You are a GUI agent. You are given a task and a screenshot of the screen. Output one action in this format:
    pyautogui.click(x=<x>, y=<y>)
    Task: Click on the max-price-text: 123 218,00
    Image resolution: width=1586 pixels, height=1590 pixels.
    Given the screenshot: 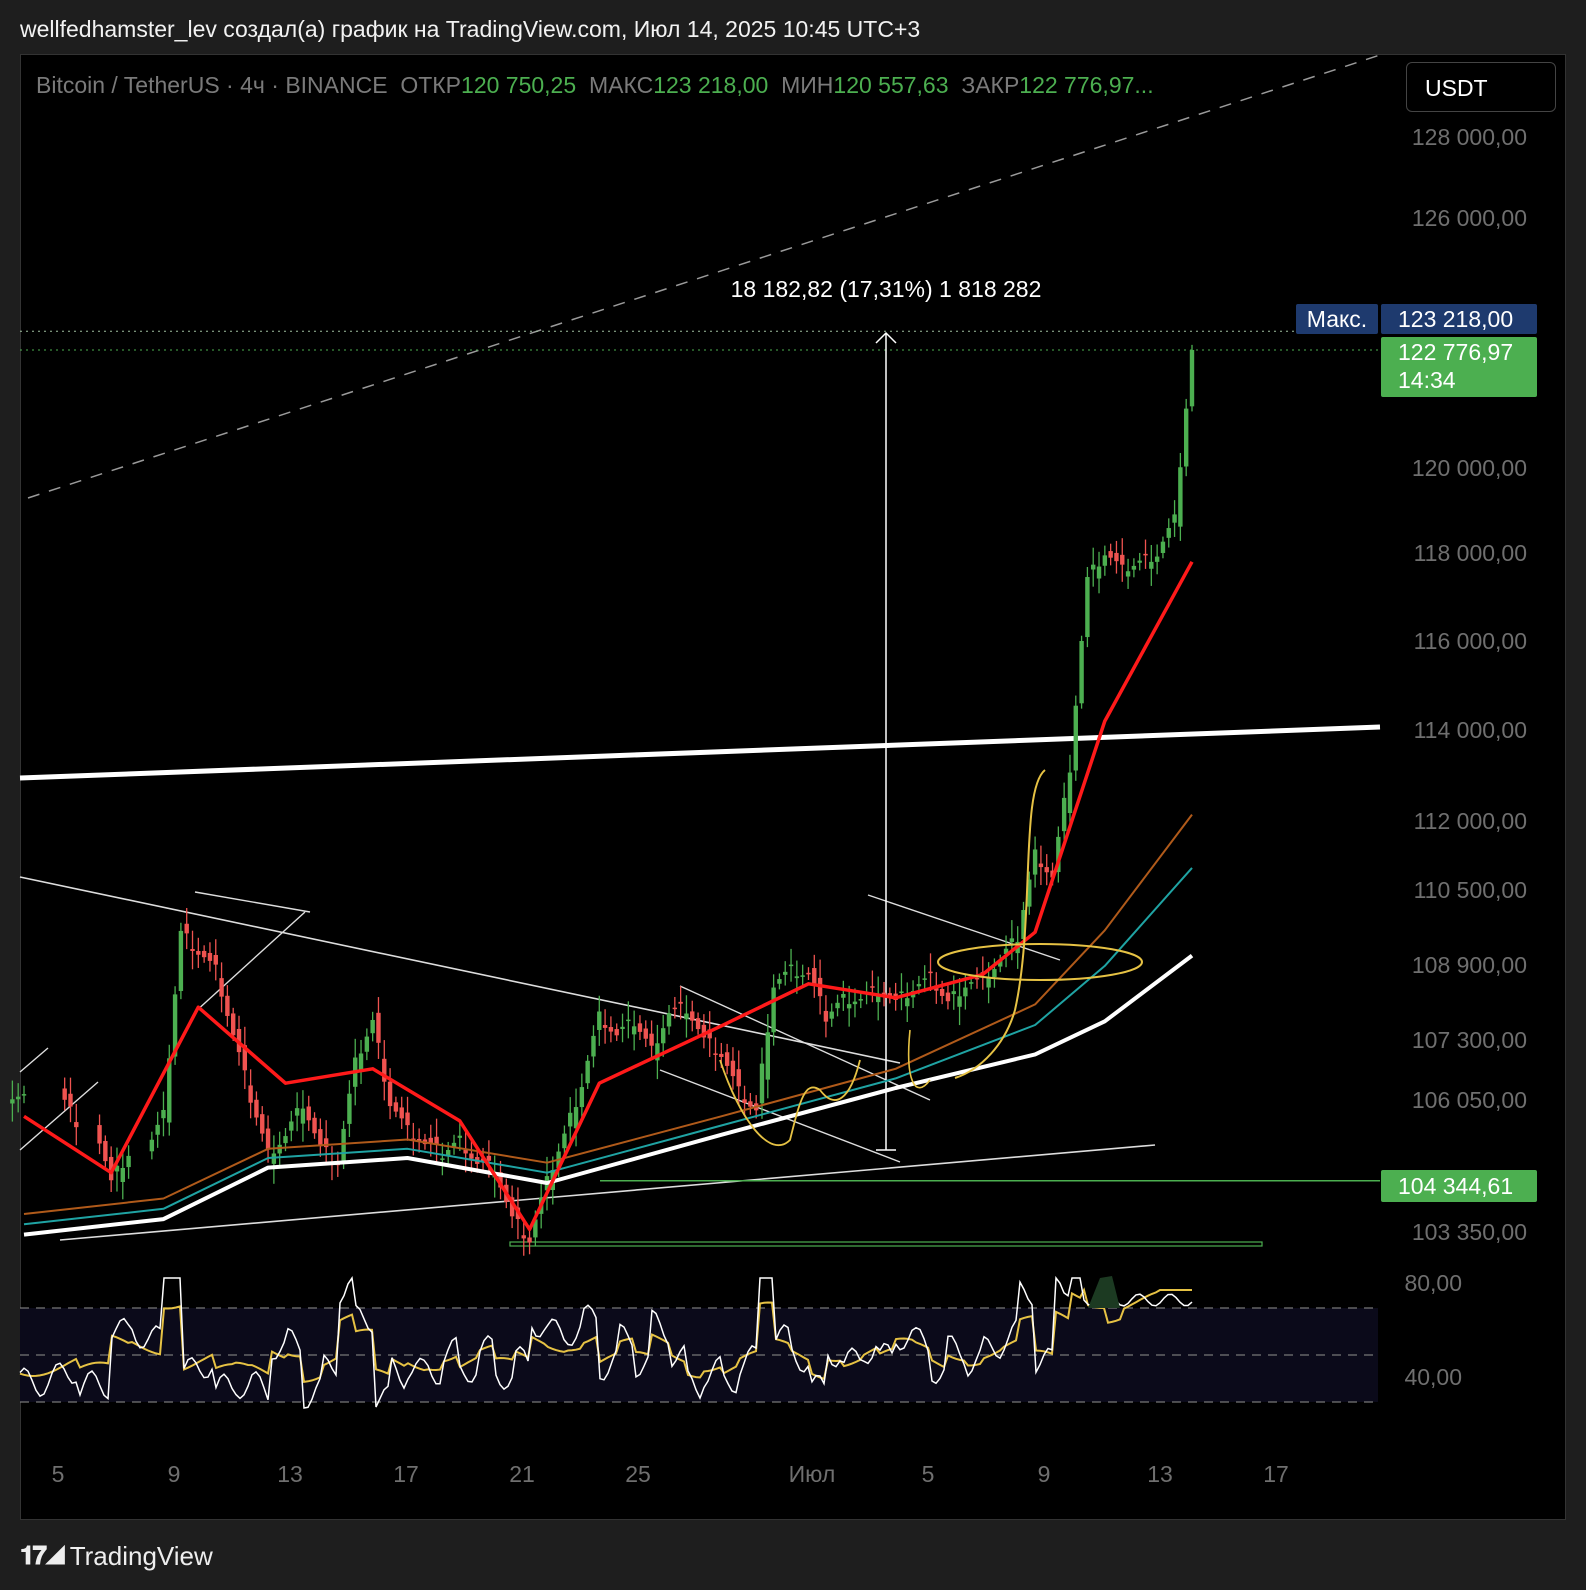 What is the action you would take?
    pyautogui.click(x=1455, y=319)
    